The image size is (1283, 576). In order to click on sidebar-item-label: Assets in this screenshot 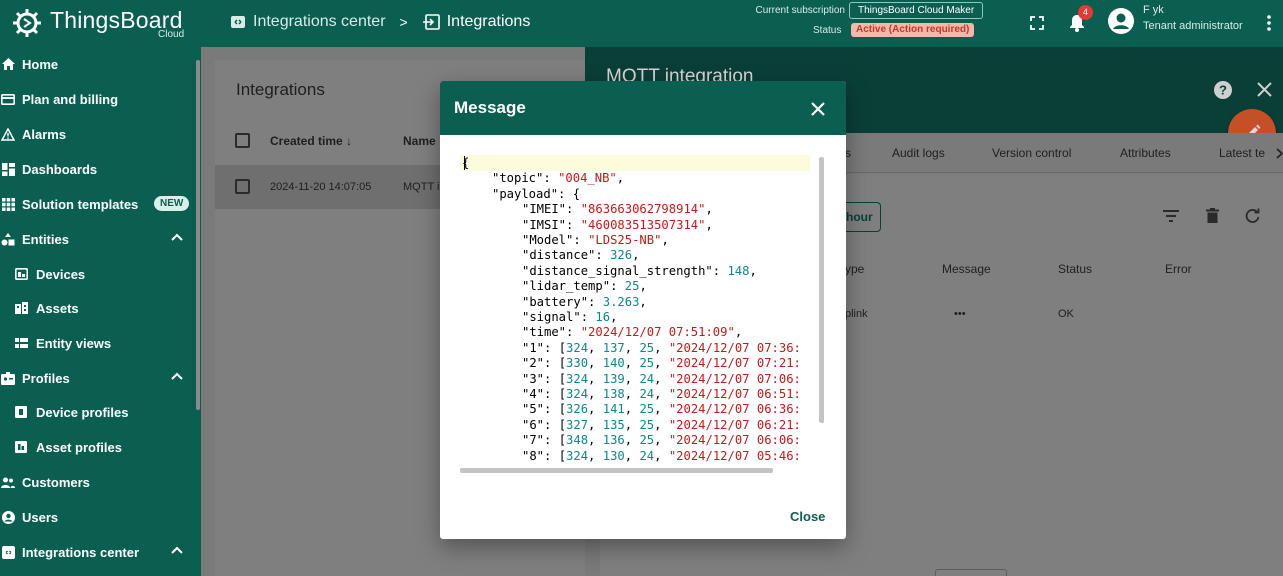, I will do `click(57, 308)`.